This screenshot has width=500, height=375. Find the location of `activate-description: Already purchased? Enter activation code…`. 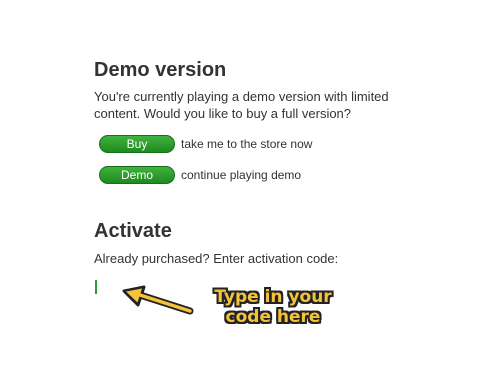

activate-description: Already purchased? Enter activation code… is located at coordinates (216, 258).